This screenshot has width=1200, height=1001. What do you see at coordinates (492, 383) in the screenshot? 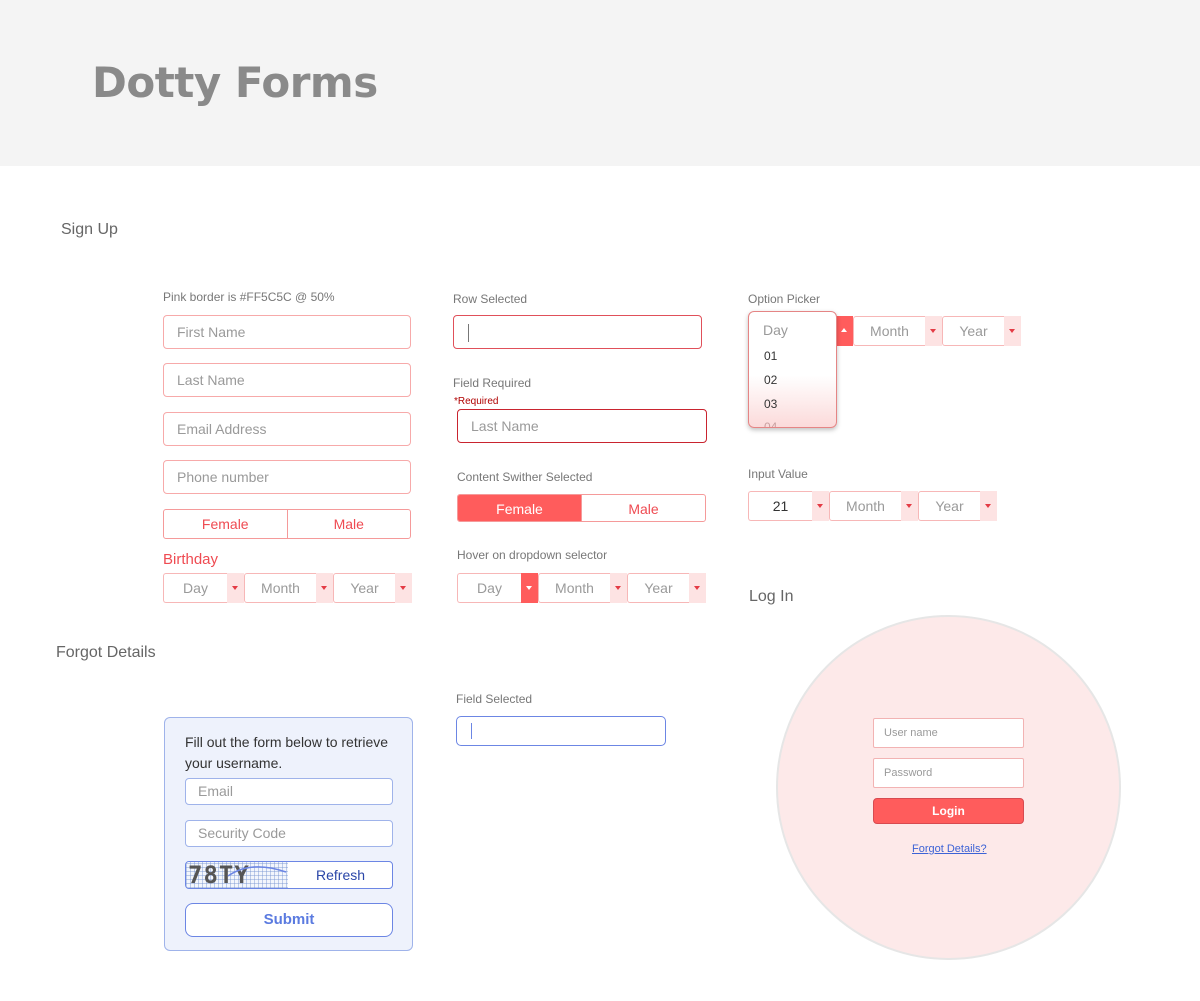
I see `field-required-caption: Field Required` at bounding box center [492, 383].